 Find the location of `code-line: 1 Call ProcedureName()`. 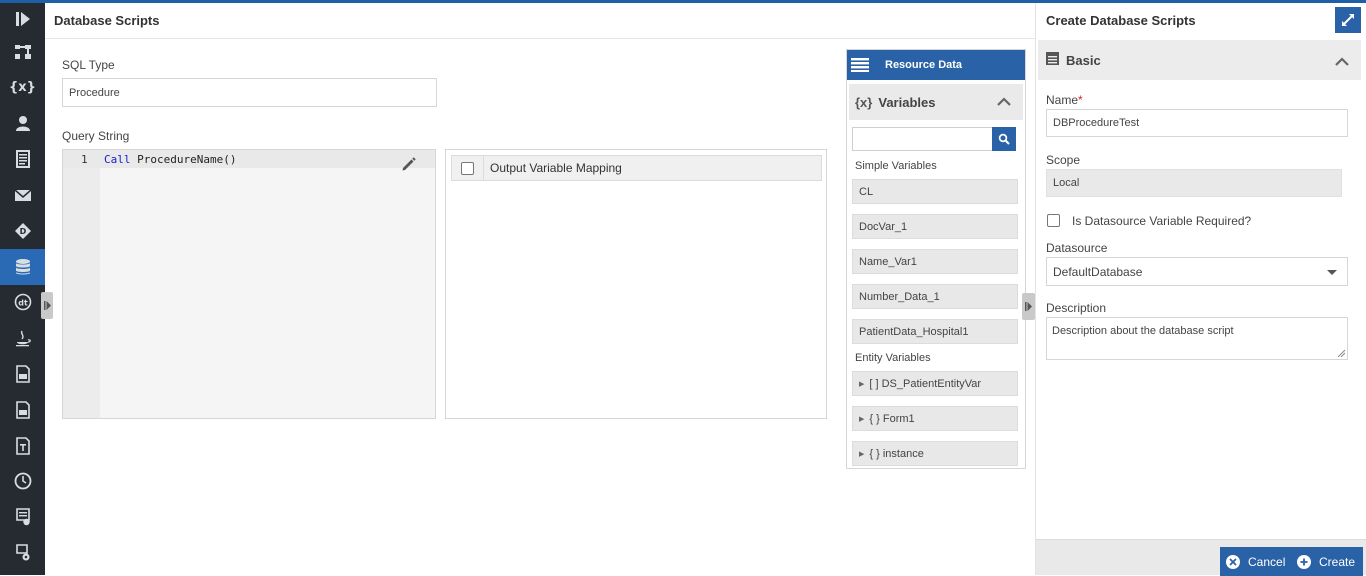

code-line: 1 Call ProcedureName() is located at coordinates (249, 159).